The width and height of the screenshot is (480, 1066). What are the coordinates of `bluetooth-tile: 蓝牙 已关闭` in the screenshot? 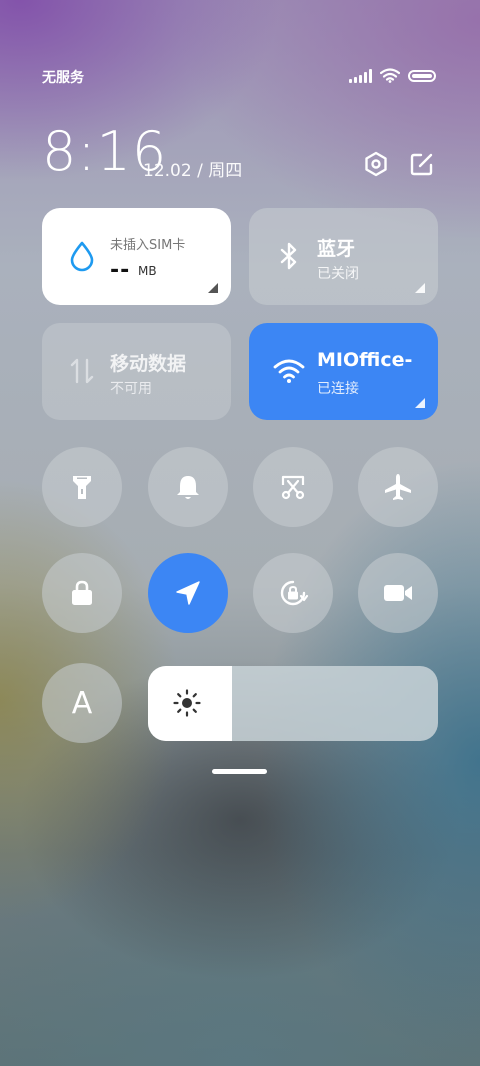 It's located at (343, 256).